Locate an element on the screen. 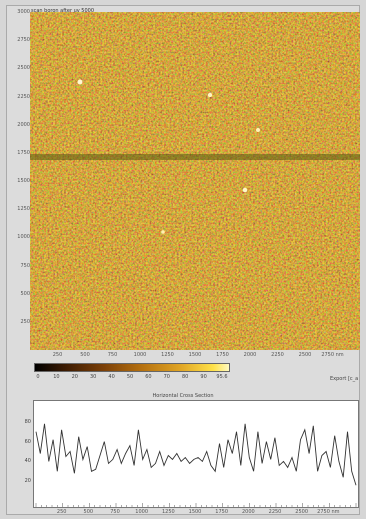  image-x-tick: 1250 is located at coordinates (167, 355).